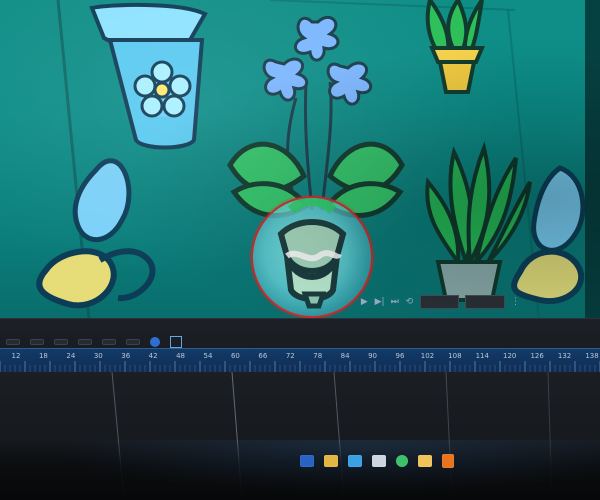 This screenshot has height=500, width=600. Describe the element at coordinates (126, 356) in the screenshot. I see `ruler-number: 36` at that location.